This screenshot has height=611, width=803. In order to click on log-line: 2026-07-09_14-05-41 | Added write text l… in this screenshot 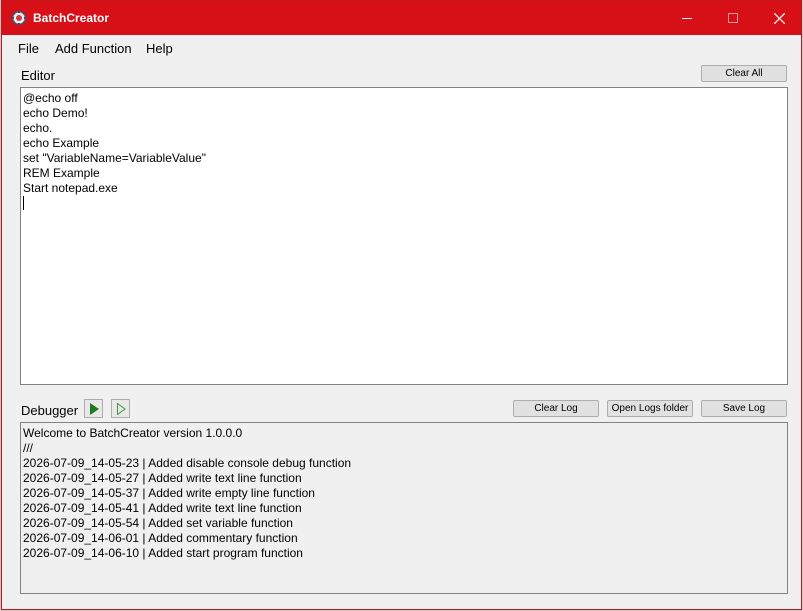, I will do `click(162, 508)`.